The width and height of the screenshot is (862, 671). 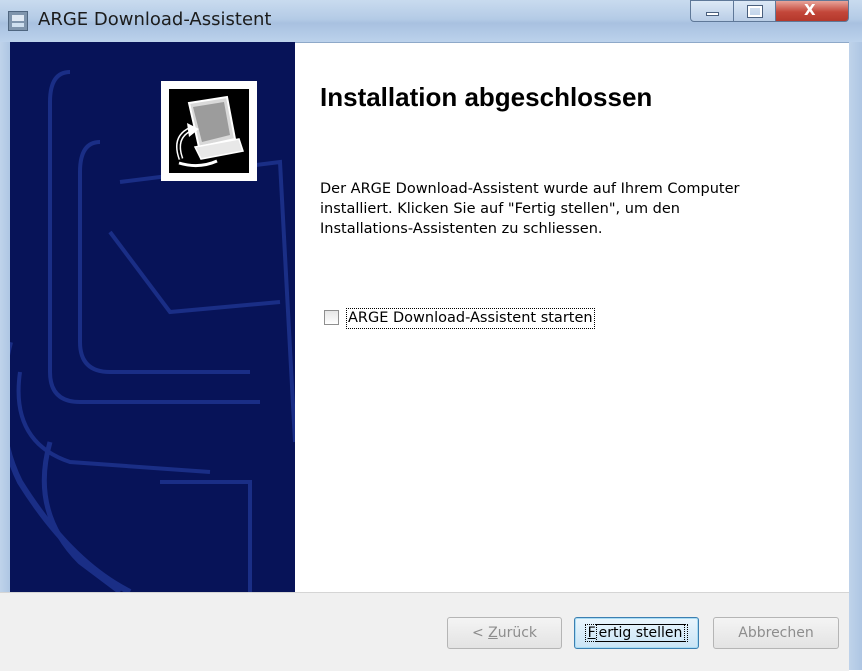 I want to click on maximize-icon, so click(x=755, y=11).